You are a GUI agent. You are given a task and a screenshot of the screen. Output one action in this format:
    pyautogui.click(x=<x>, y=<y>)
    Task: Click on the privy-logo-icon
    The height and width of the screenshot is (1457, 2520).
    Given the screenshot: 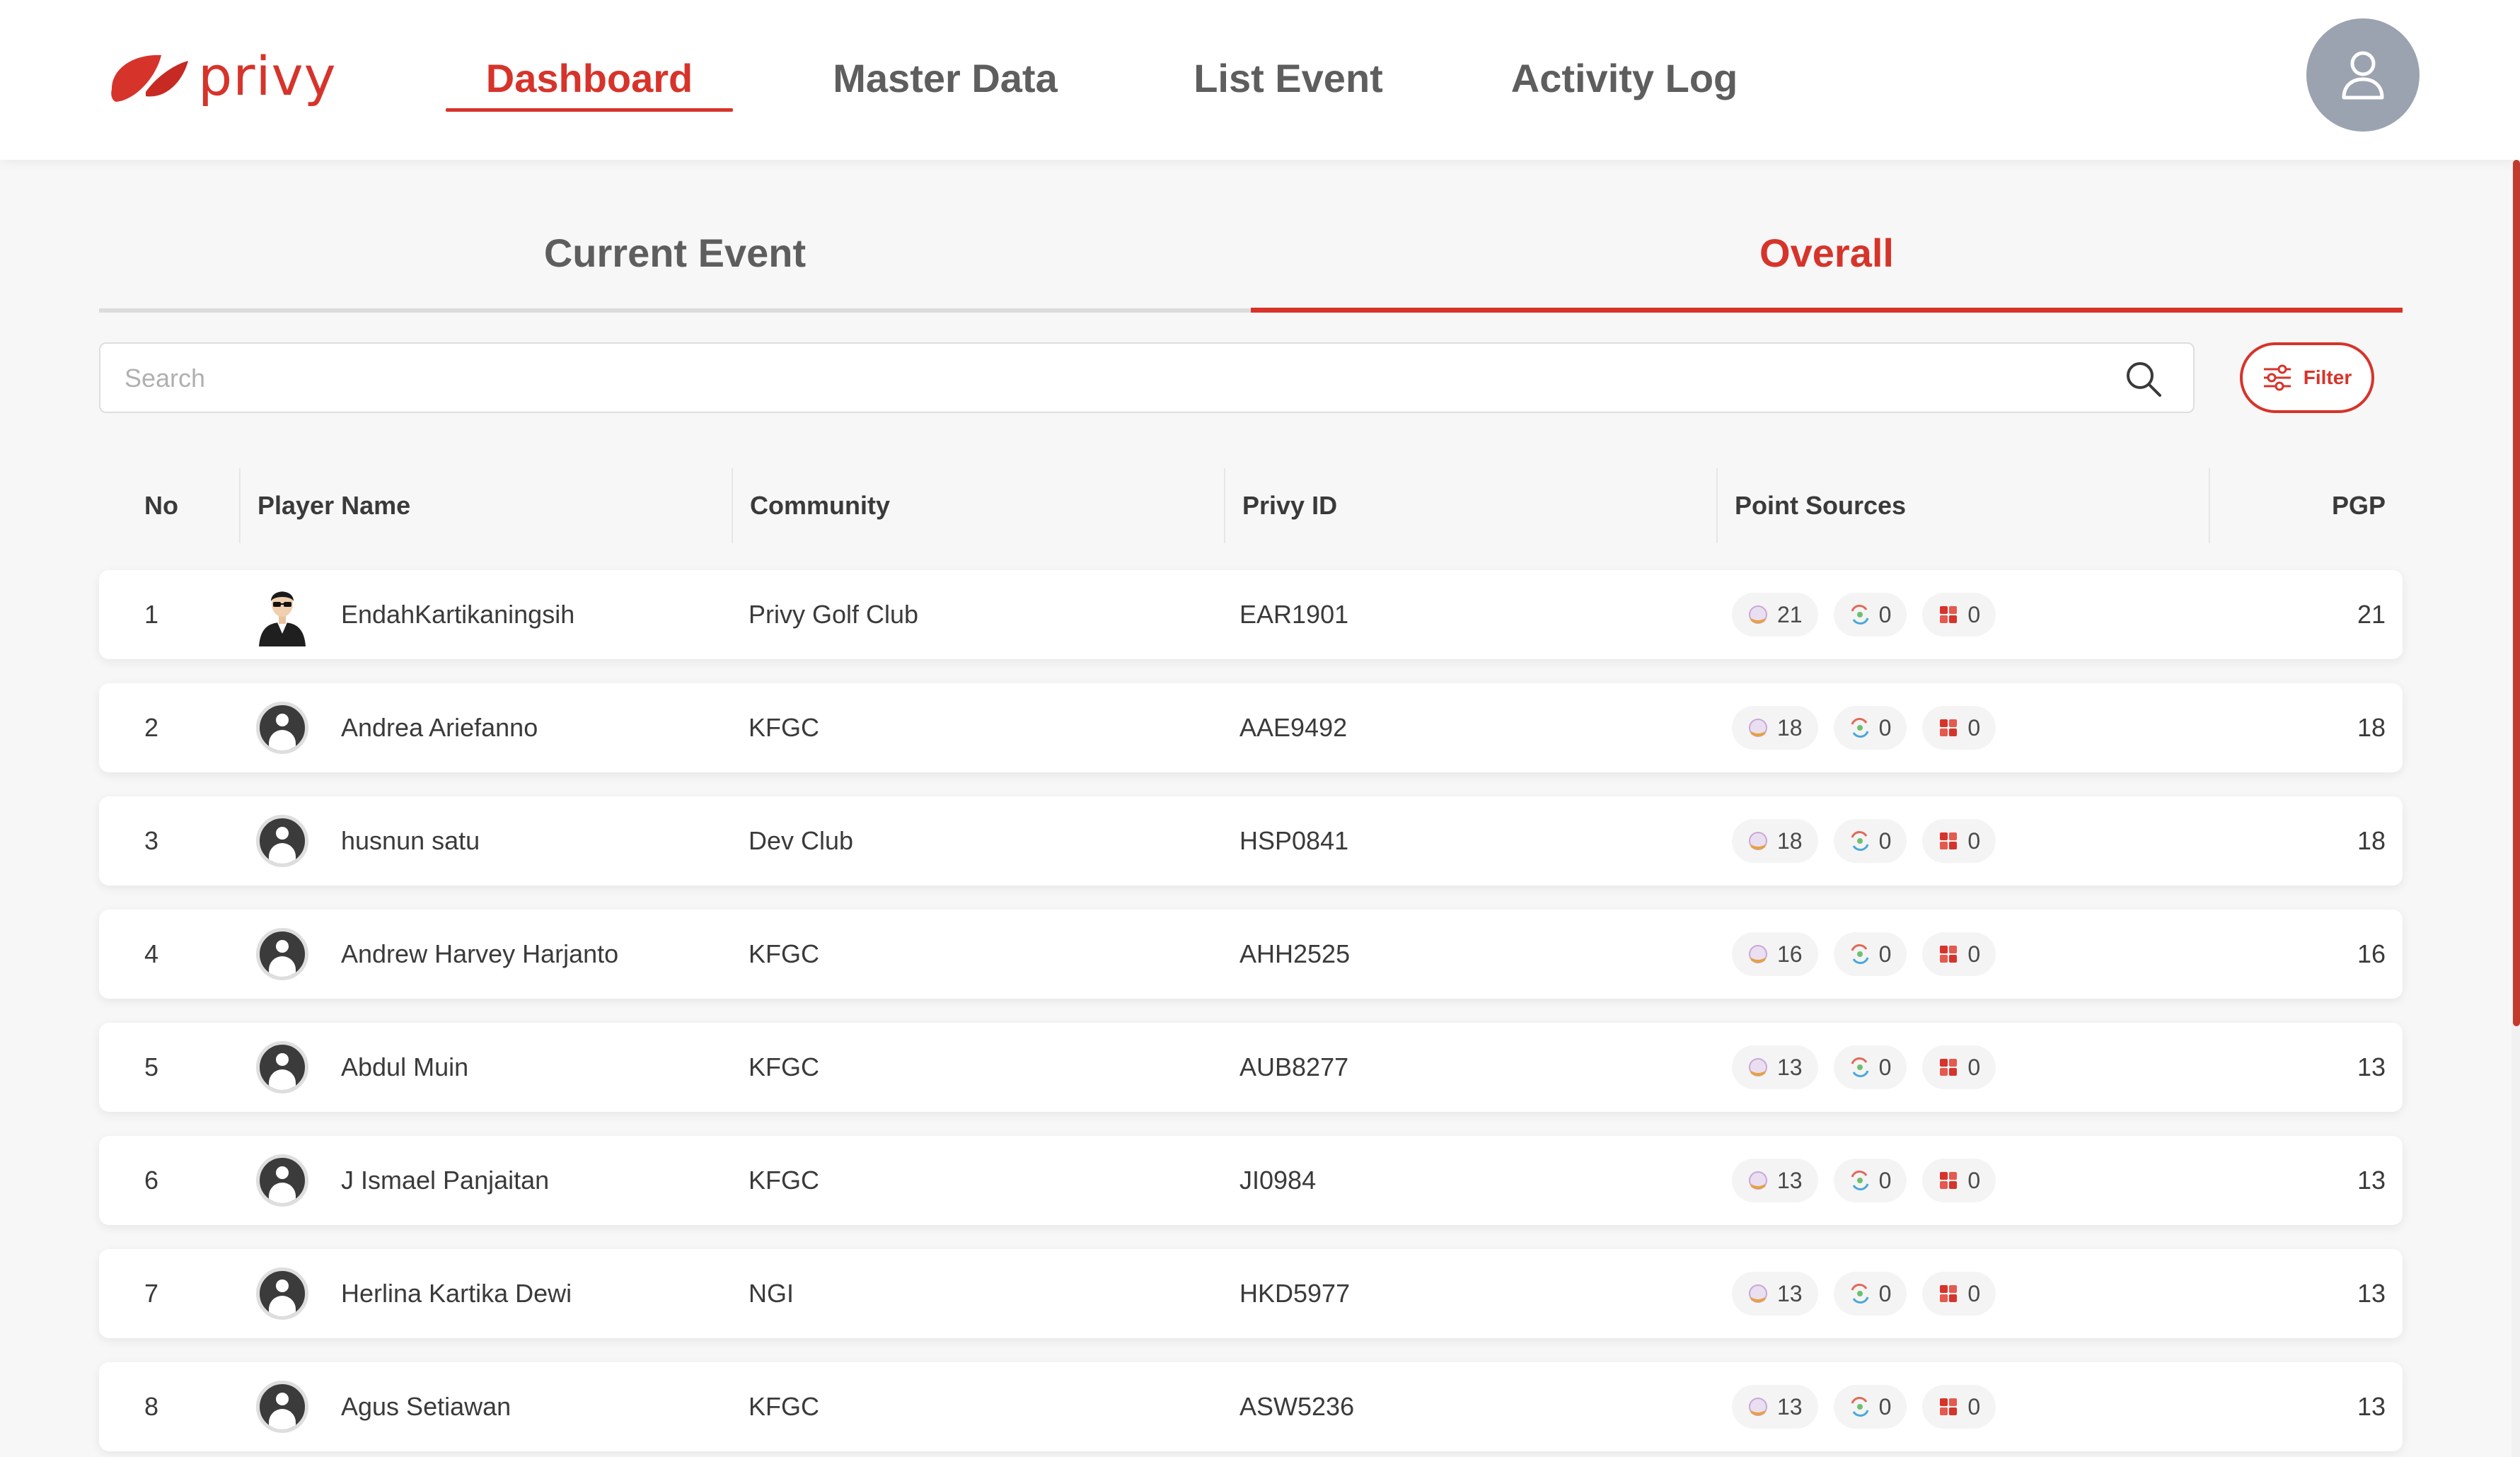 What is the action you would take?
    pyautogui.click(x=150, y=78)
    